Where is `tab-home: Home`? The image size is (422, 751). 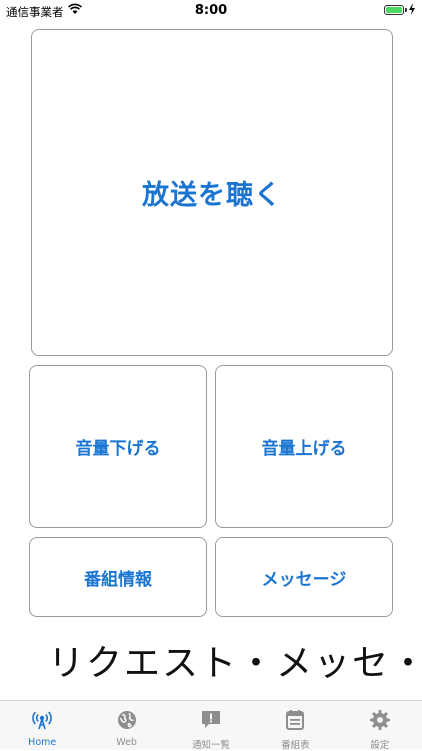 tab-home: Home is located at coordinates (42, 725).